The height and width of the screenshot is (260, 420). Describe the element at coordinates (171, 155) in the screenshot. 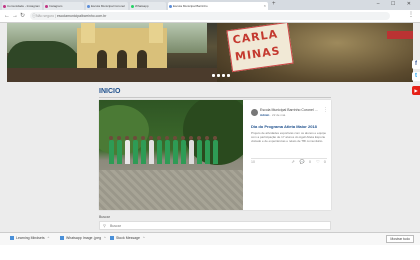

I see `post-photo` at that location.